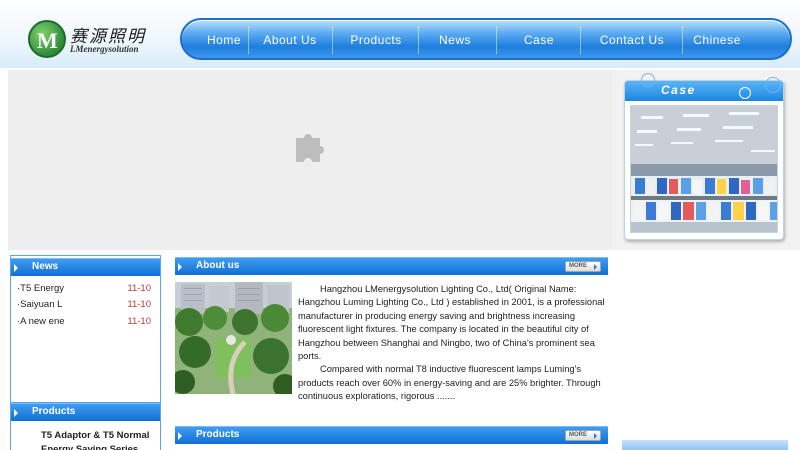 The height and width of the screenshot is (450, 800). Describe the element at coordinates (391, 266) in the screenshot. I see `about-header: About us MORE` at that location.